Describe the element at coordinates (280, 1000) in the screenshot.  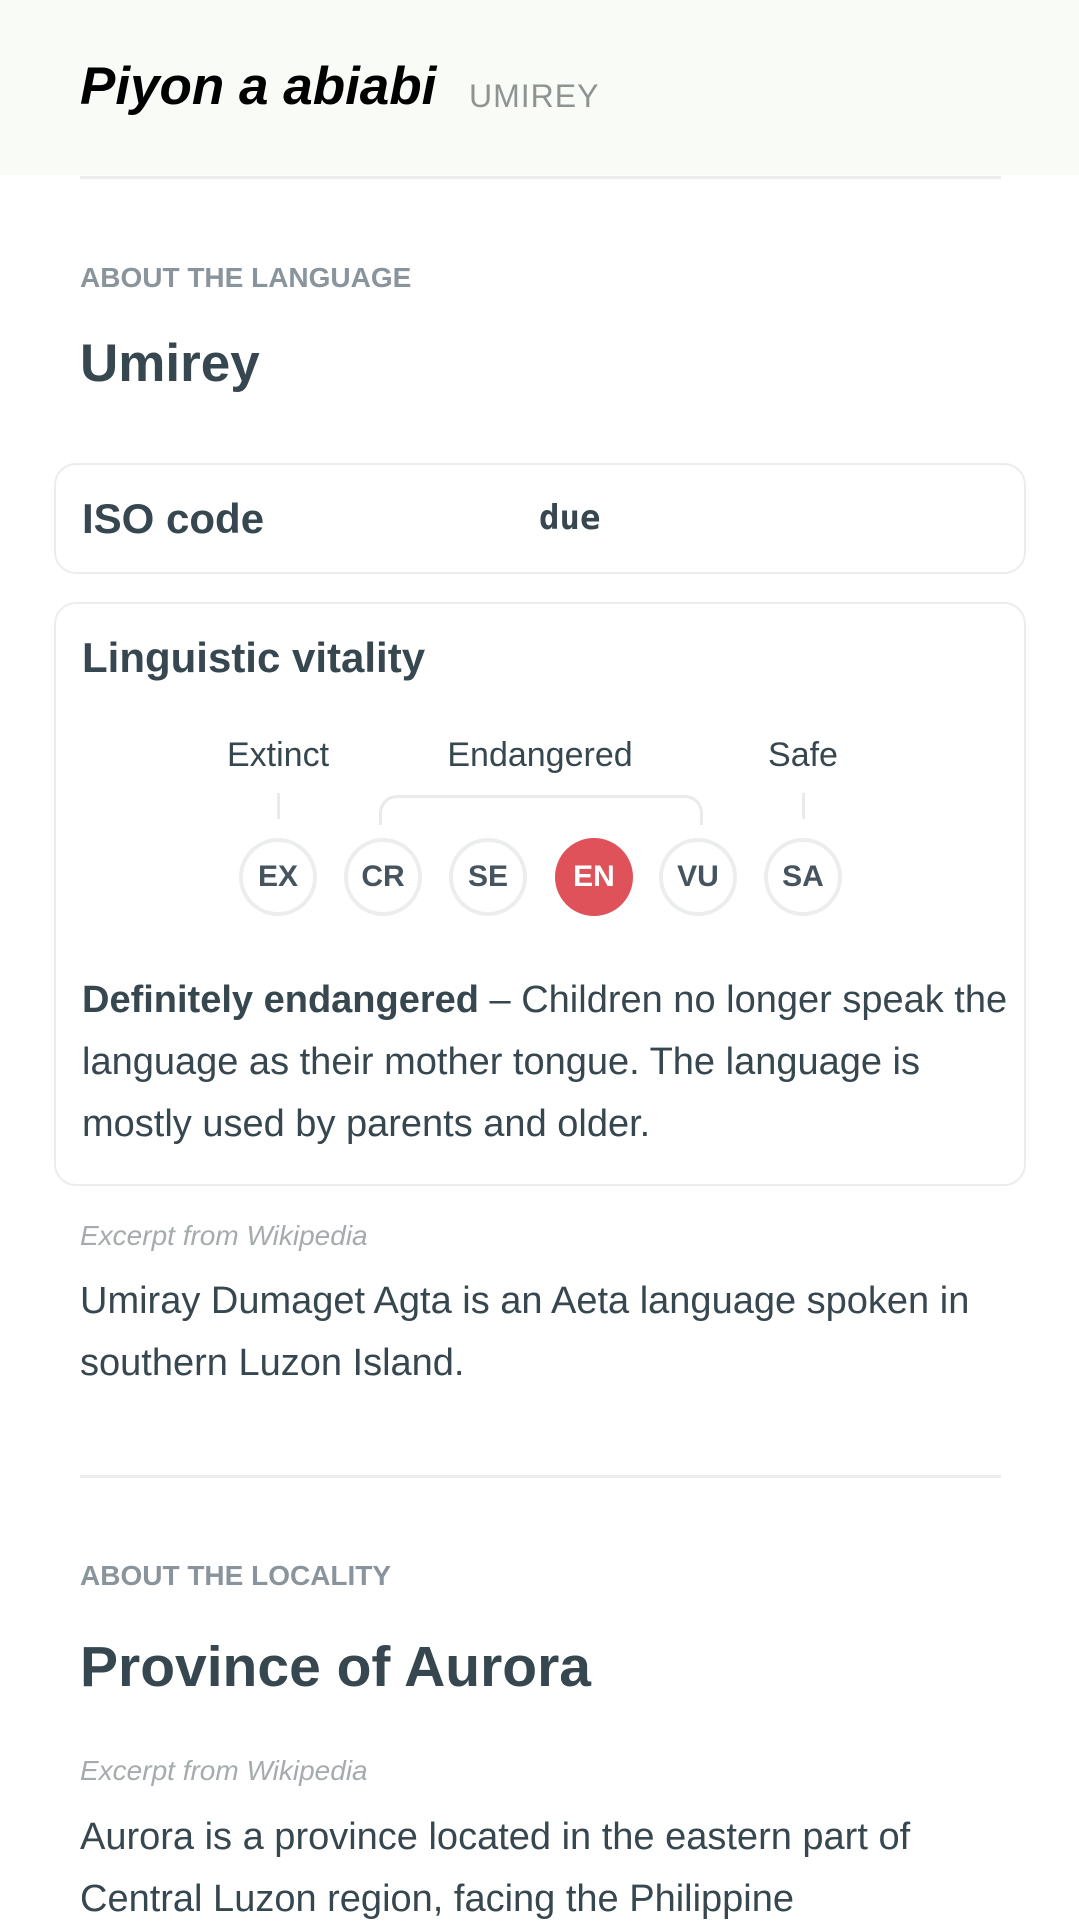
I see `vitality-status: Definitely endangered` at that location.